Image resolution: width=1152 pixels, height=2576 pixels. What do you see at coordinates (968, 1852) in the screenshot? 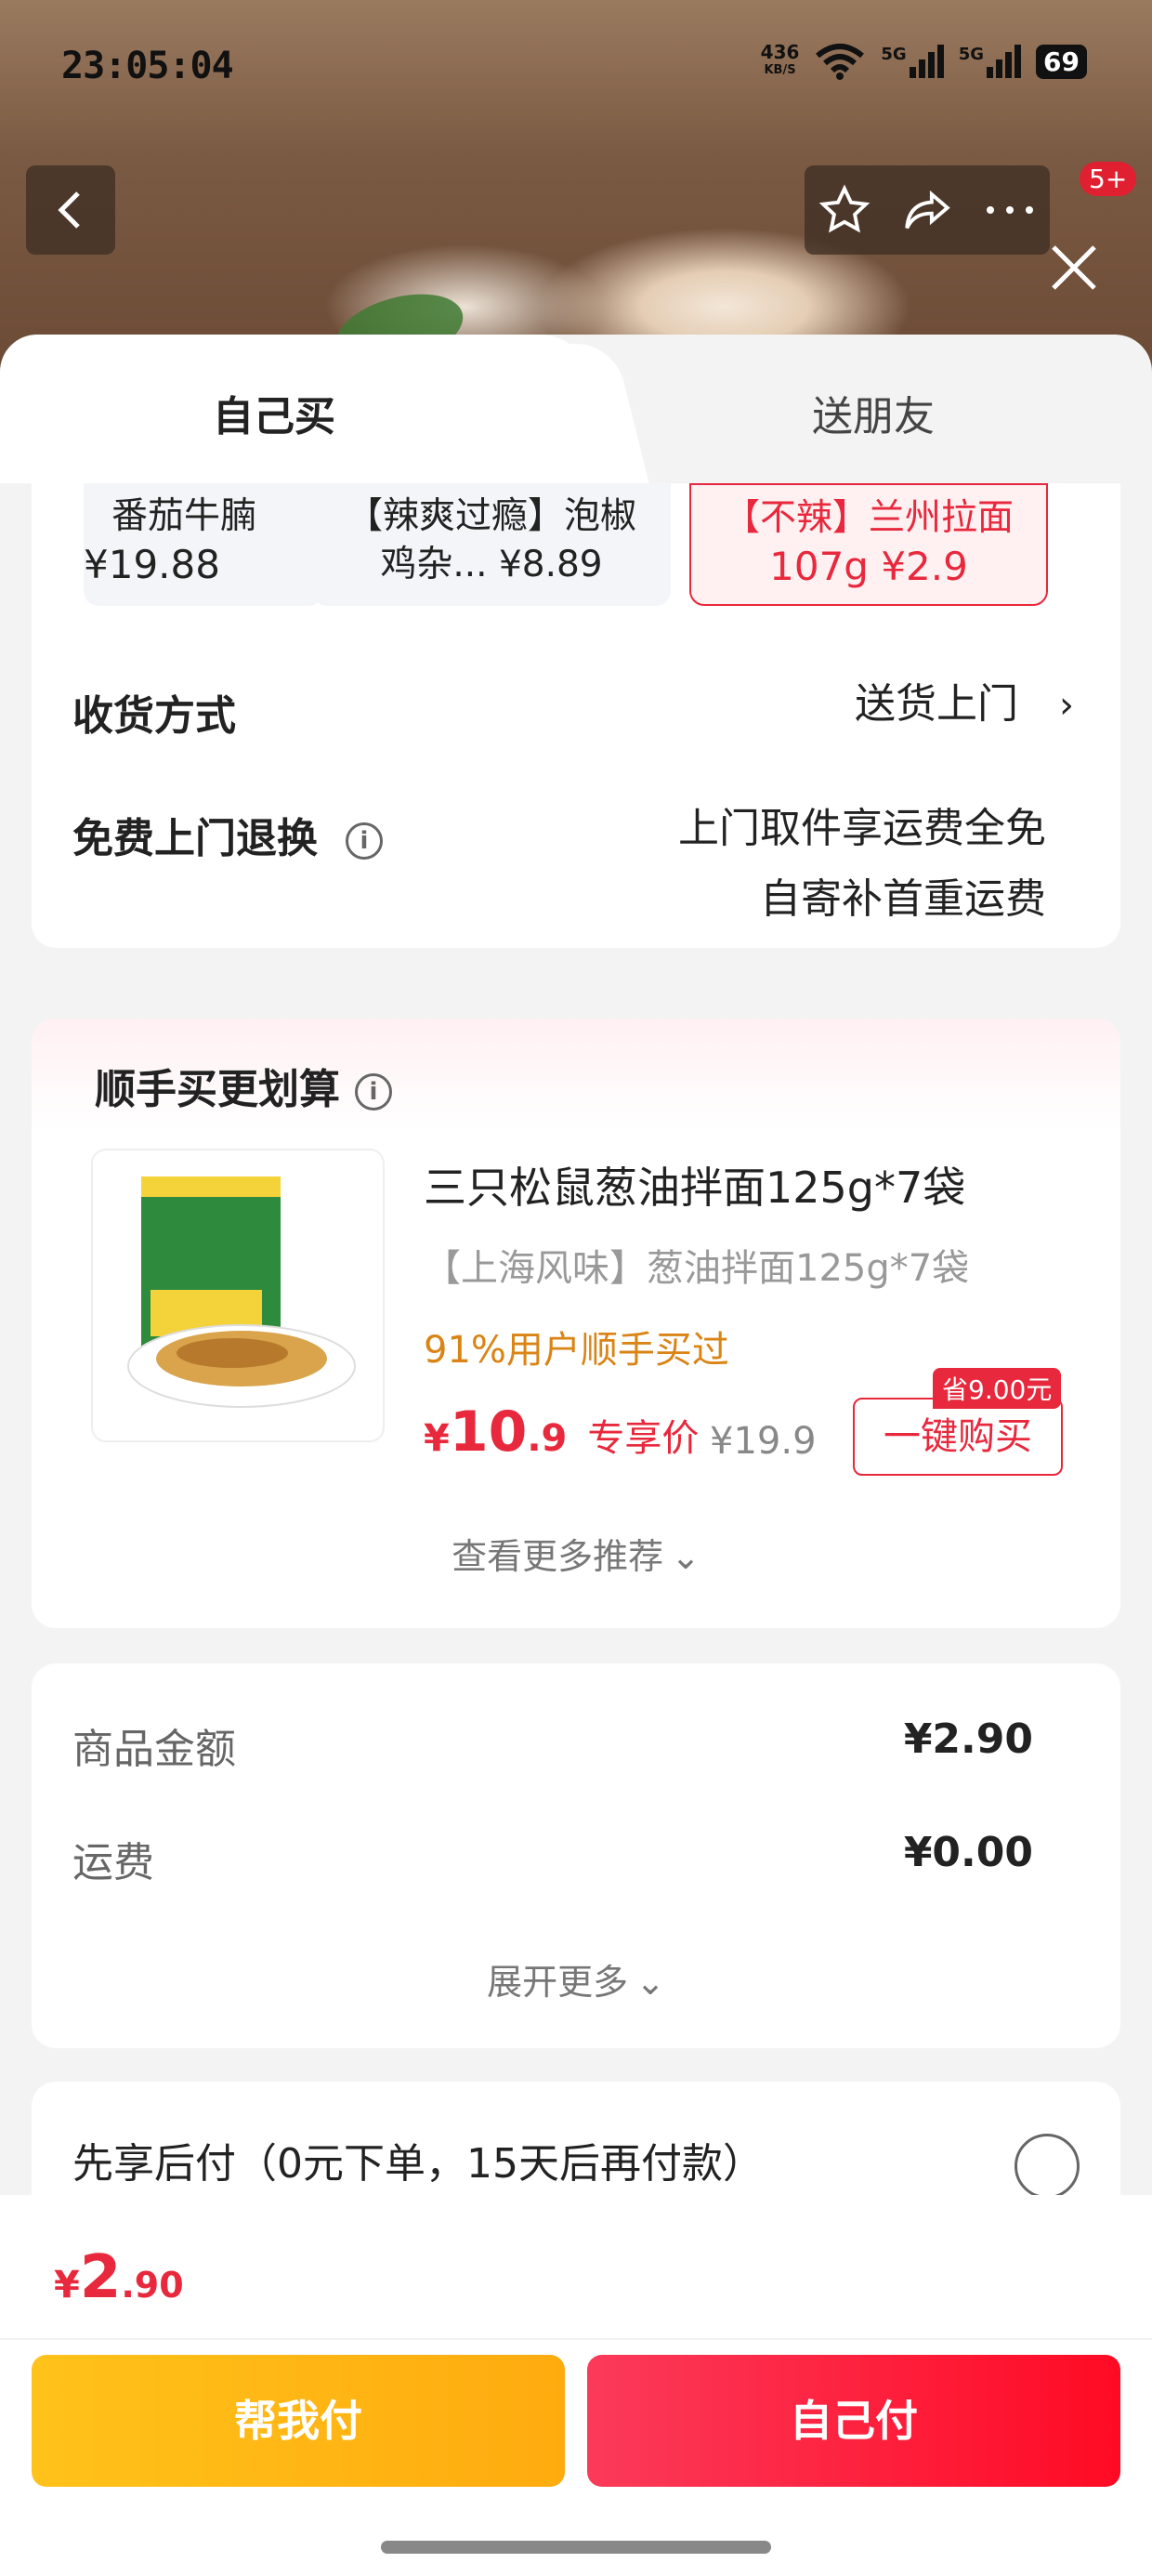
I see `shipping-value: ¥0.00` at bounding box center [968, 1852].